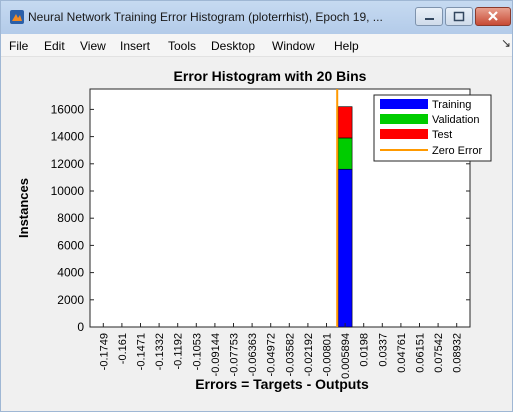 The height and width of the screenshot is (412, 513). What do you see at coordinates (68, 109) in the screenshot?
I see `y-tick-label: 16000` at bounding box center [68, 109].